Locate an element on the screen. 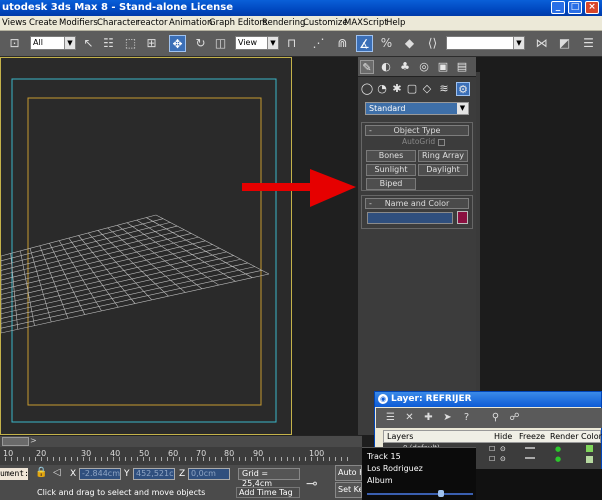 This screenshot has width=602, height=500. add-to-layer-icon: ✚ is located at coordinates (428, 417).